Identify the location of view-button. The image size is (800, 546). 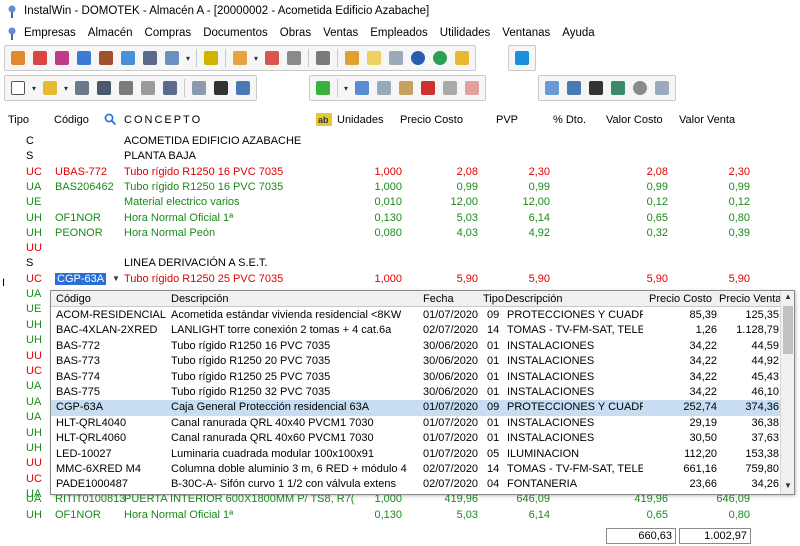
(552, 88).